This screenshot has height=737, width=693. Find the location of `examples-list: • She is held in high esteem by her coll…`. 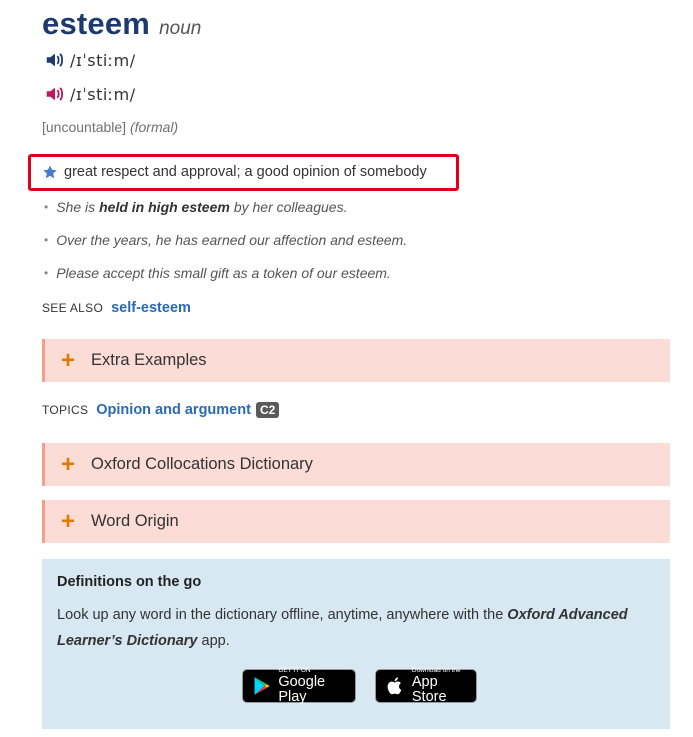

examples-list: • She is held in high esteem by her coll… is located at coordinates (225, 248).